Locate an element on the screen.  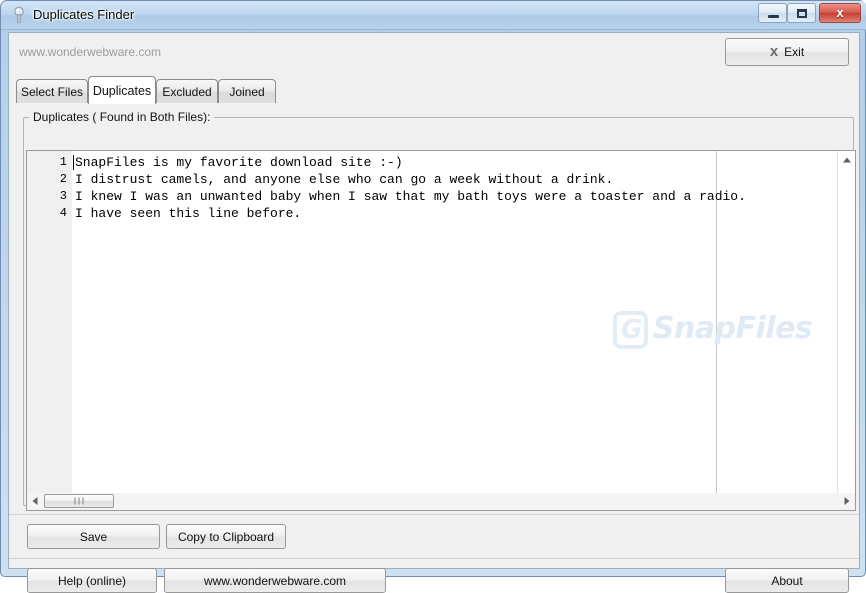
vertical-scrollbar is located at coordinates (846, 328).